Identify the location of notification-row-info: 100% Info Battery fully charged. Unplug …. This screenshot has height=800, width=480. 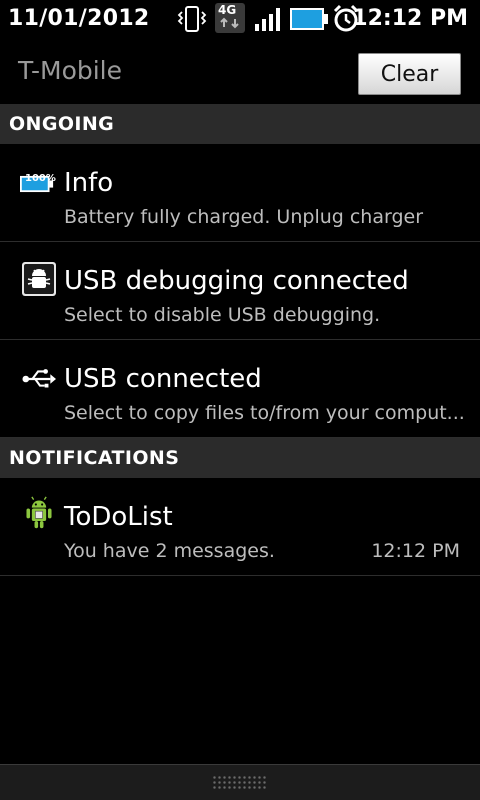
(240, 193).